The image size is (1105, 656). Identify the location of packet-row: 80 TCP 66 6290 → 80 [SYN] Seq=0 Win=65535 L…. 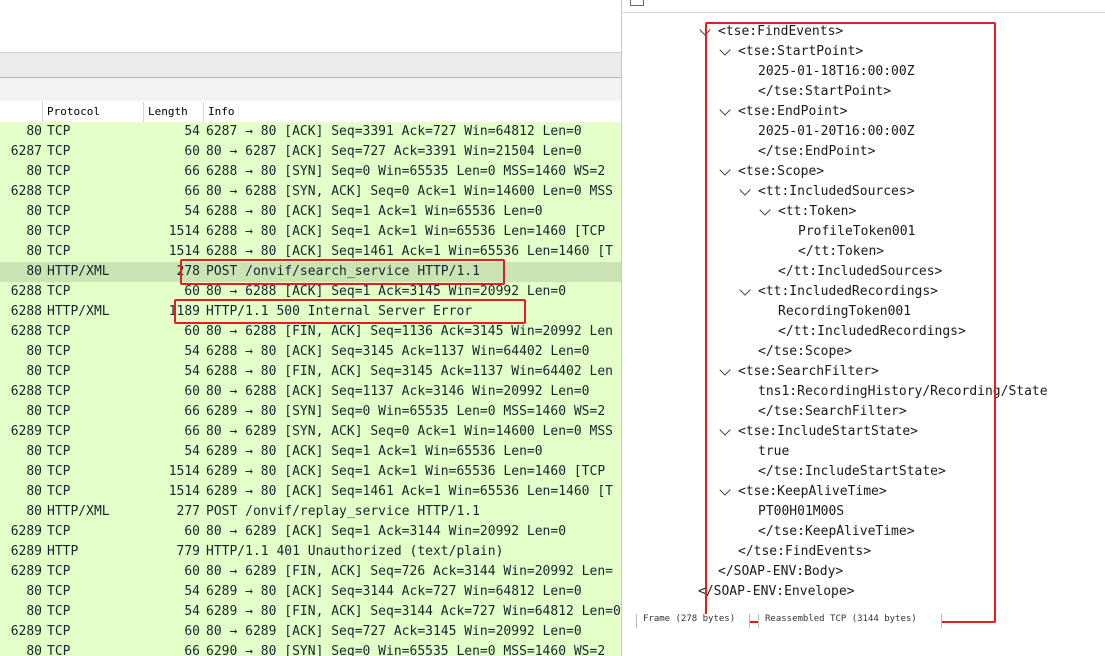
(310, 649).